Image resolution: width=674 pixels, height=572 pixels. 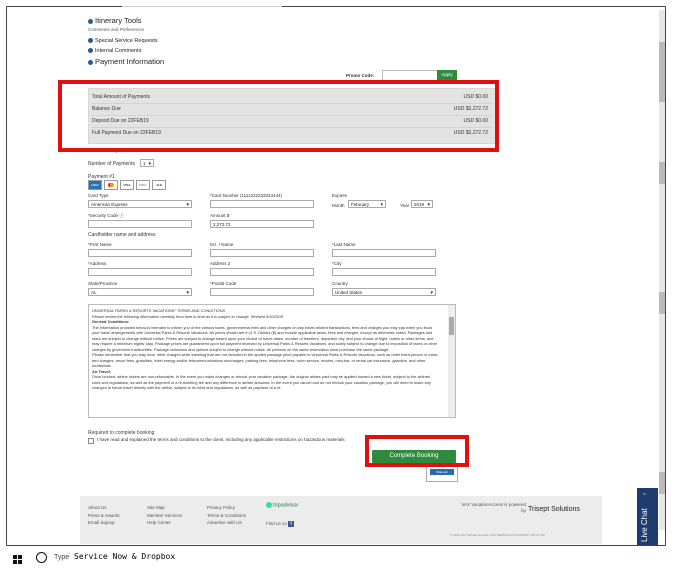 I want to click on page-scrollbar, so click(x=662, y=270).